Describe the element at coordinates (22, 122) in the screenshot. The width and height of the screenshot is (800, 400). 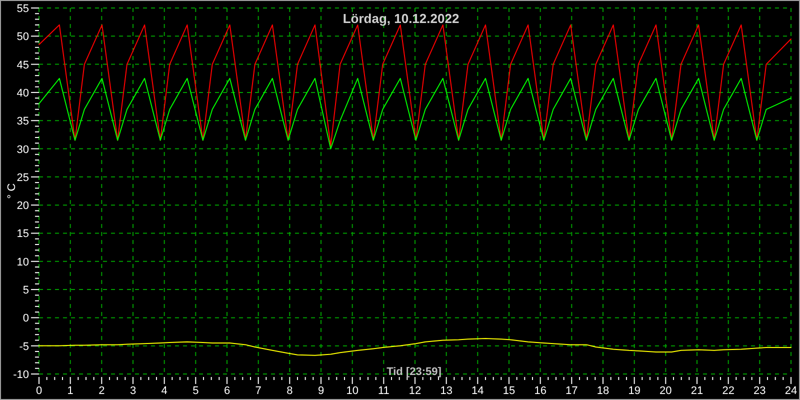
I see `tick-label: 35` at that location.